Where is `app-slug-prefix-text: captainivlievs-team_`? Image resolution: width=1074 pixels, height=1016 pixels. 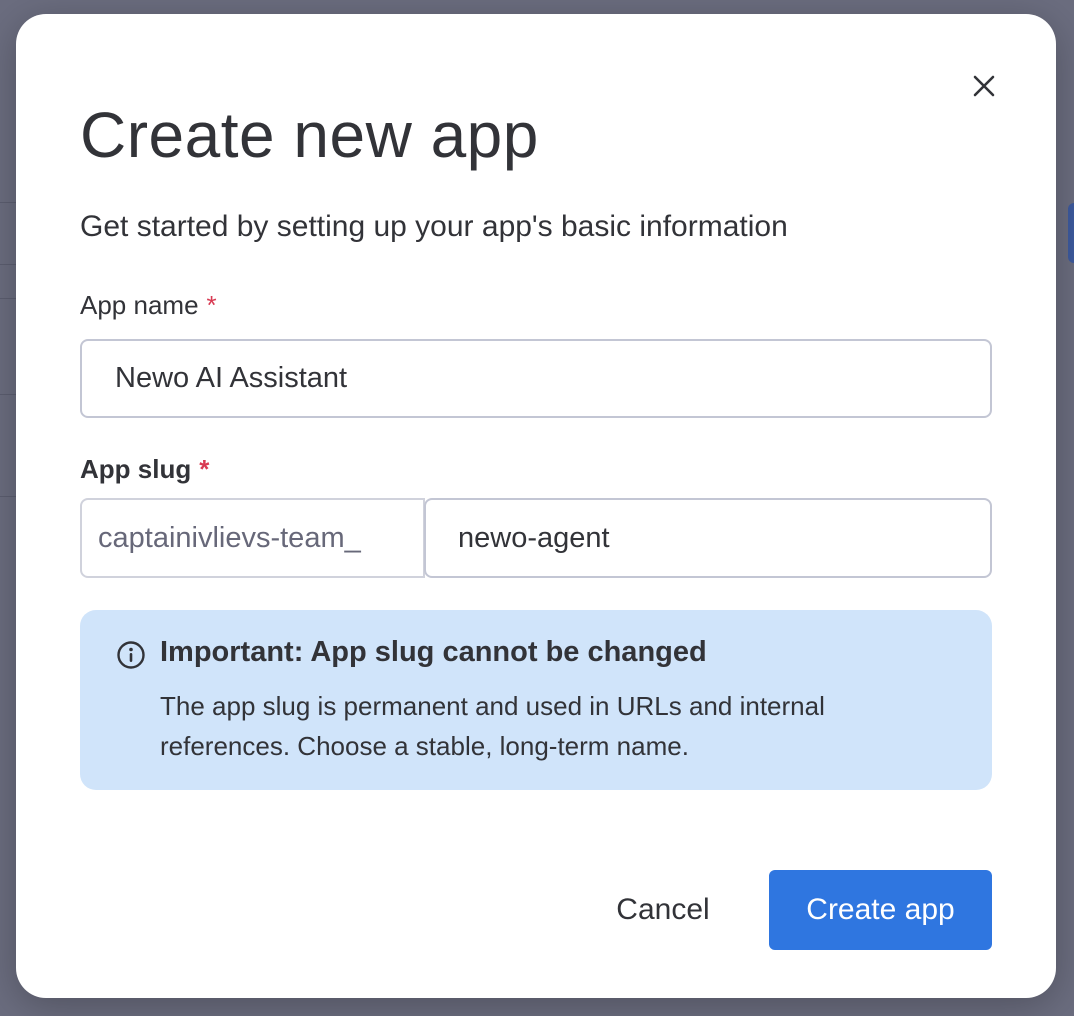 app-slug-prefix-text: captainivlievs-team_ is located at coordinates (229, 537).